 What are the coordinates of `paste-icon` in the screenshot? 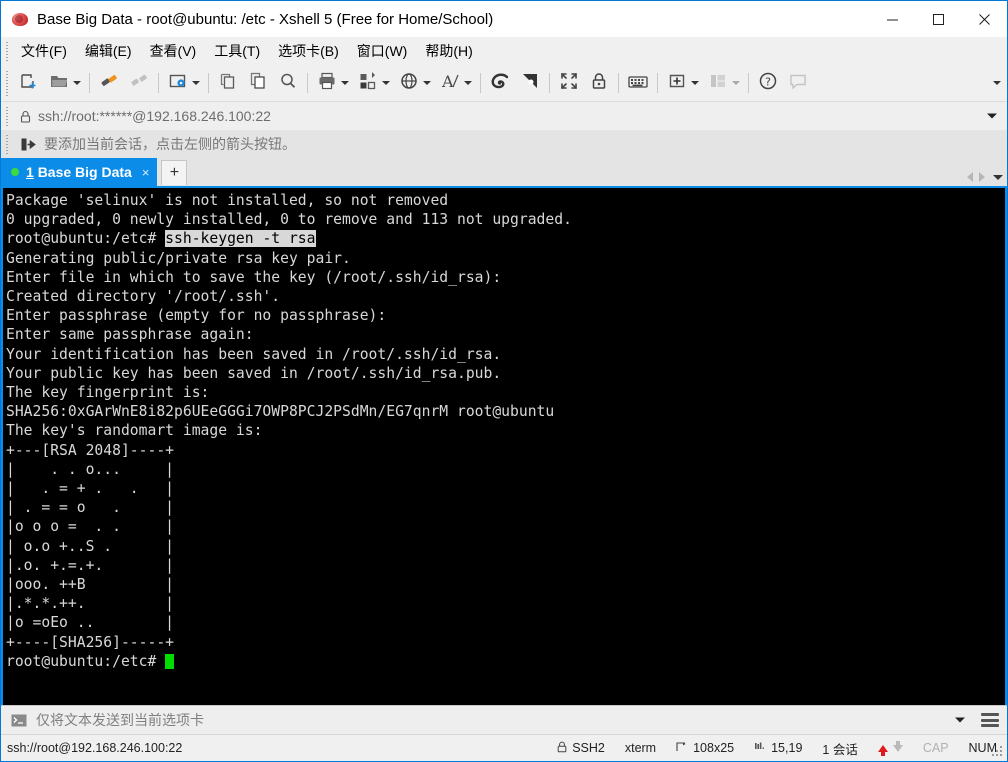 It's located at (258, 83).